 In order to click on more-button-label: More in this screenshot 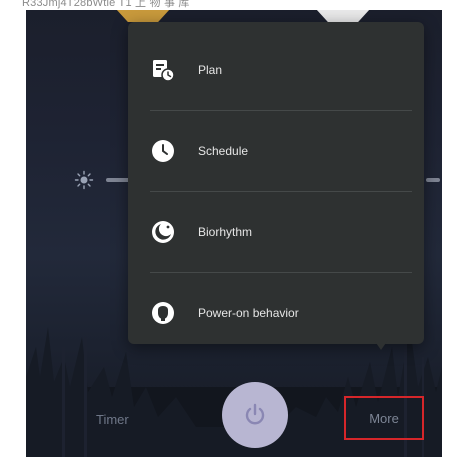, I will do `click(384, 418)`.